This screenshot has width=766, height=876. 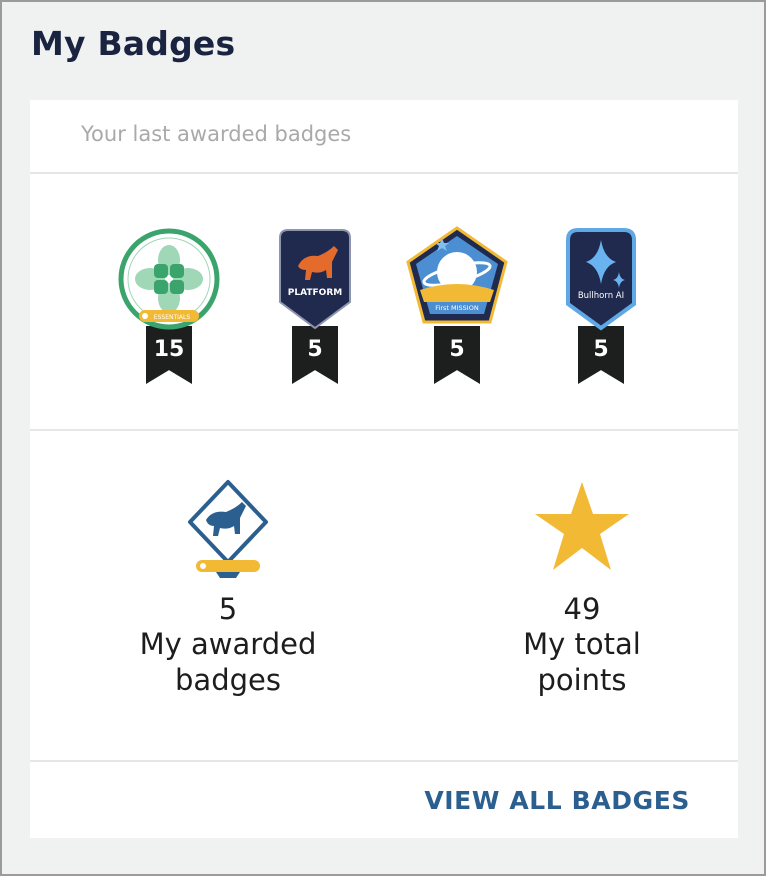 I want to click on bull-badge-icon, so click(x=228, y=529).